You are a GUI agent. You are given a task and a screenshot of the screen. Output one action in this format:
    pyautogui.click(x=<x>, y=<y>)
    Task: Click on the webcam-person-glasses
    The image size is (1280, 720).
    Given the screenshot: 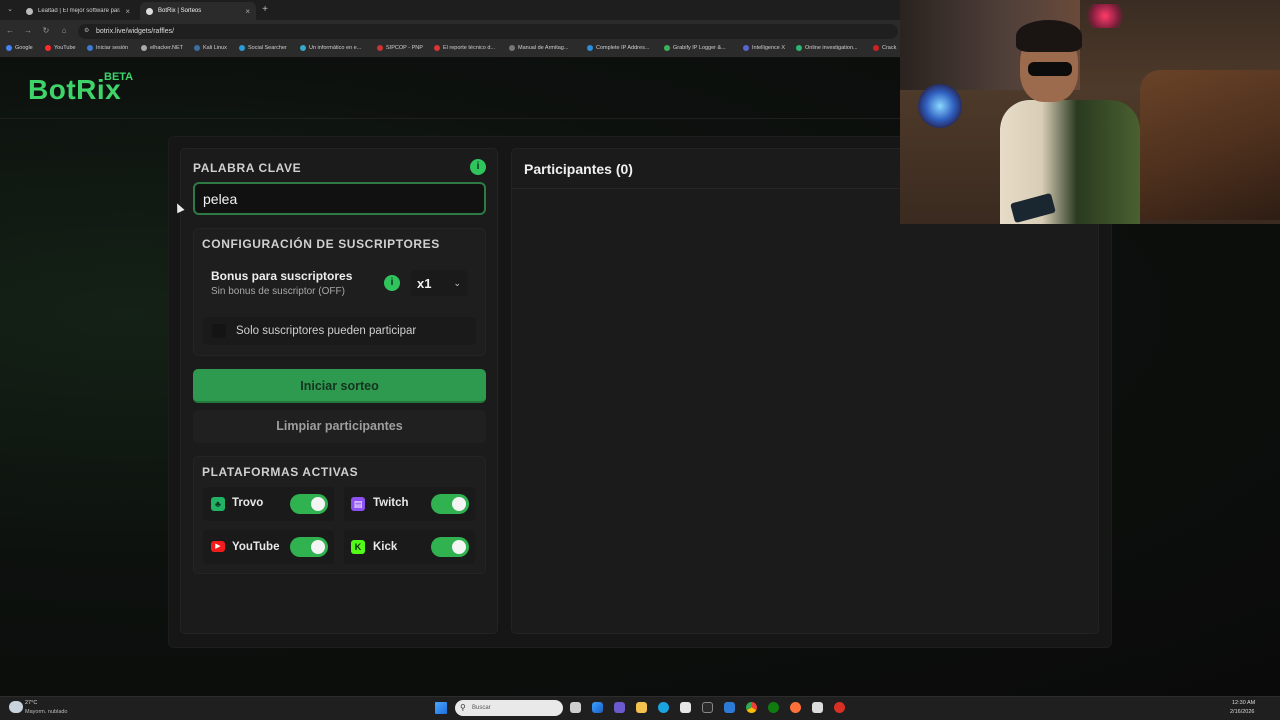 What is the action you would take?
    pyautogui.click(x=1050, y=69)
    